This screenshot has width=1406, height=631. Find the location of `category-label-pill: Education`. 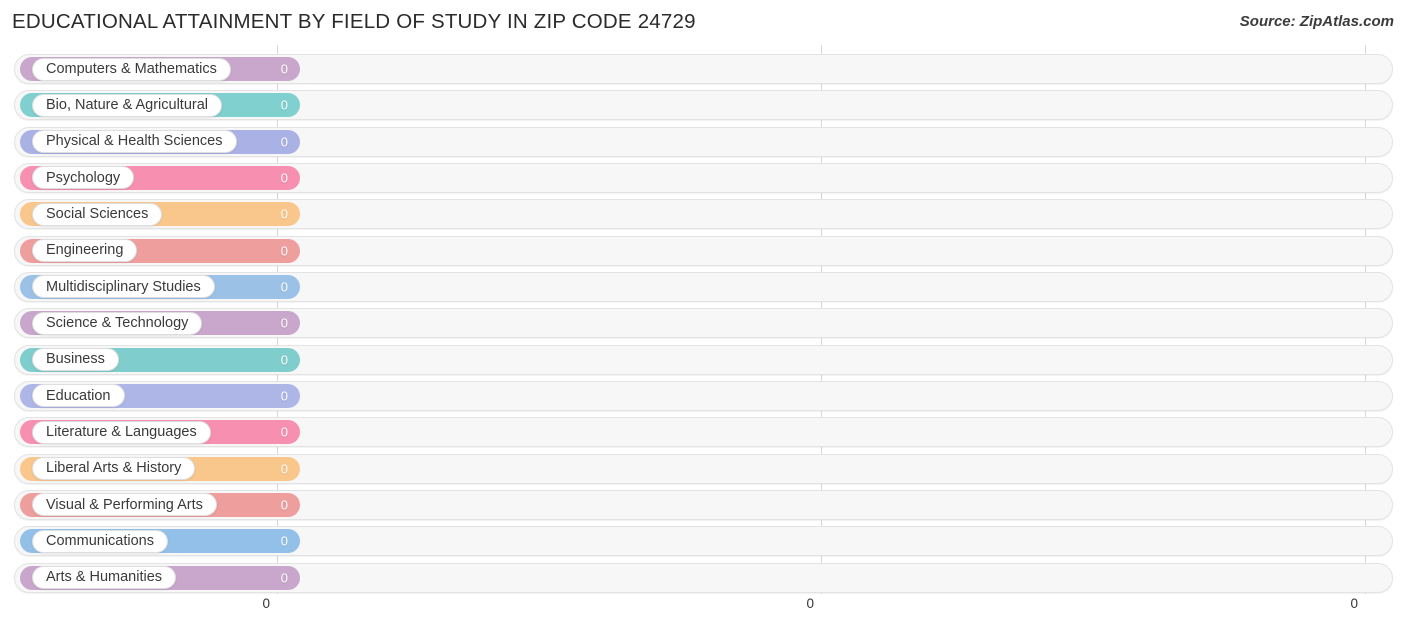

category-label-pill: Education is located at coordinates (78, 396).